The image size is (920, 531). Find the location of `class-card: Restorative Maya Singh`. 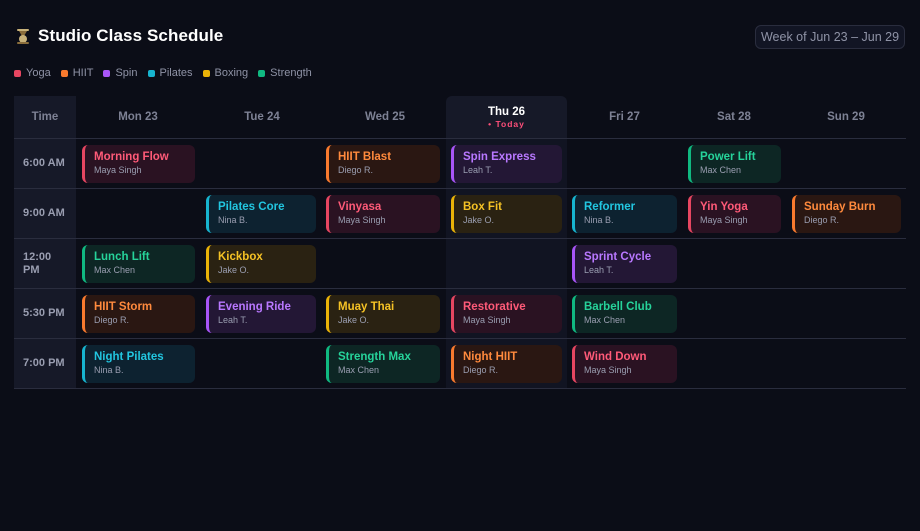

class-card: Restorative Maya Singh is located at coordinates (506, 314).